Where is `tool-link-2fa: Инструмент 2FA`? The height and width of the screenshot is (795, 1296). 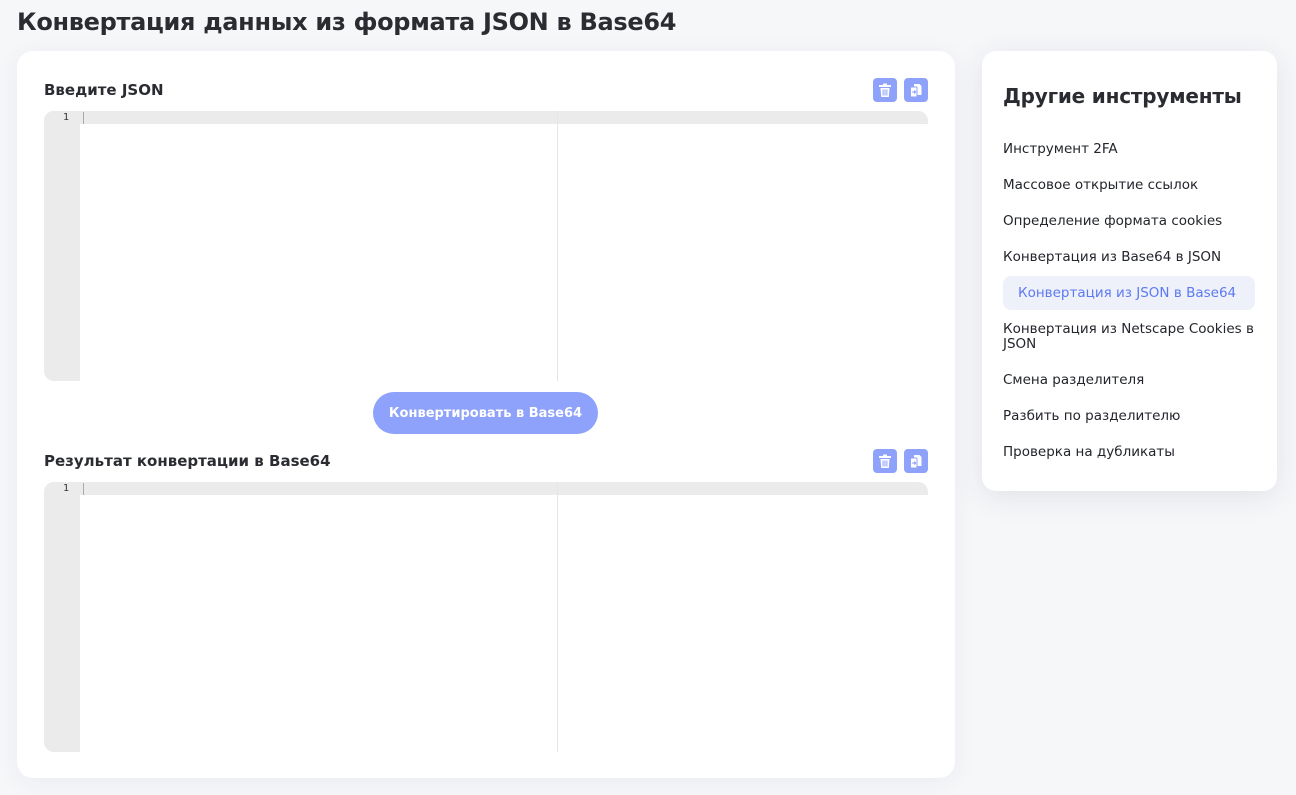
tool-link-2fa: Инструмент 2FA is located at coordinates (1129, 149).